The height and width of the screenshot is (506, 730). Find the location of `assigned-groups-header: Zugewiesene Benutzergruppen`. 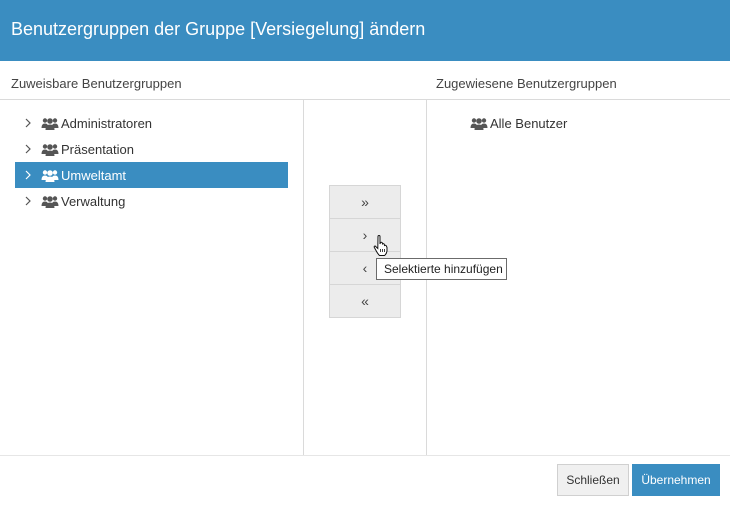

assigned-groups-header: Zugewiesene Benutzergruppen is located at coordinates (526, 83).